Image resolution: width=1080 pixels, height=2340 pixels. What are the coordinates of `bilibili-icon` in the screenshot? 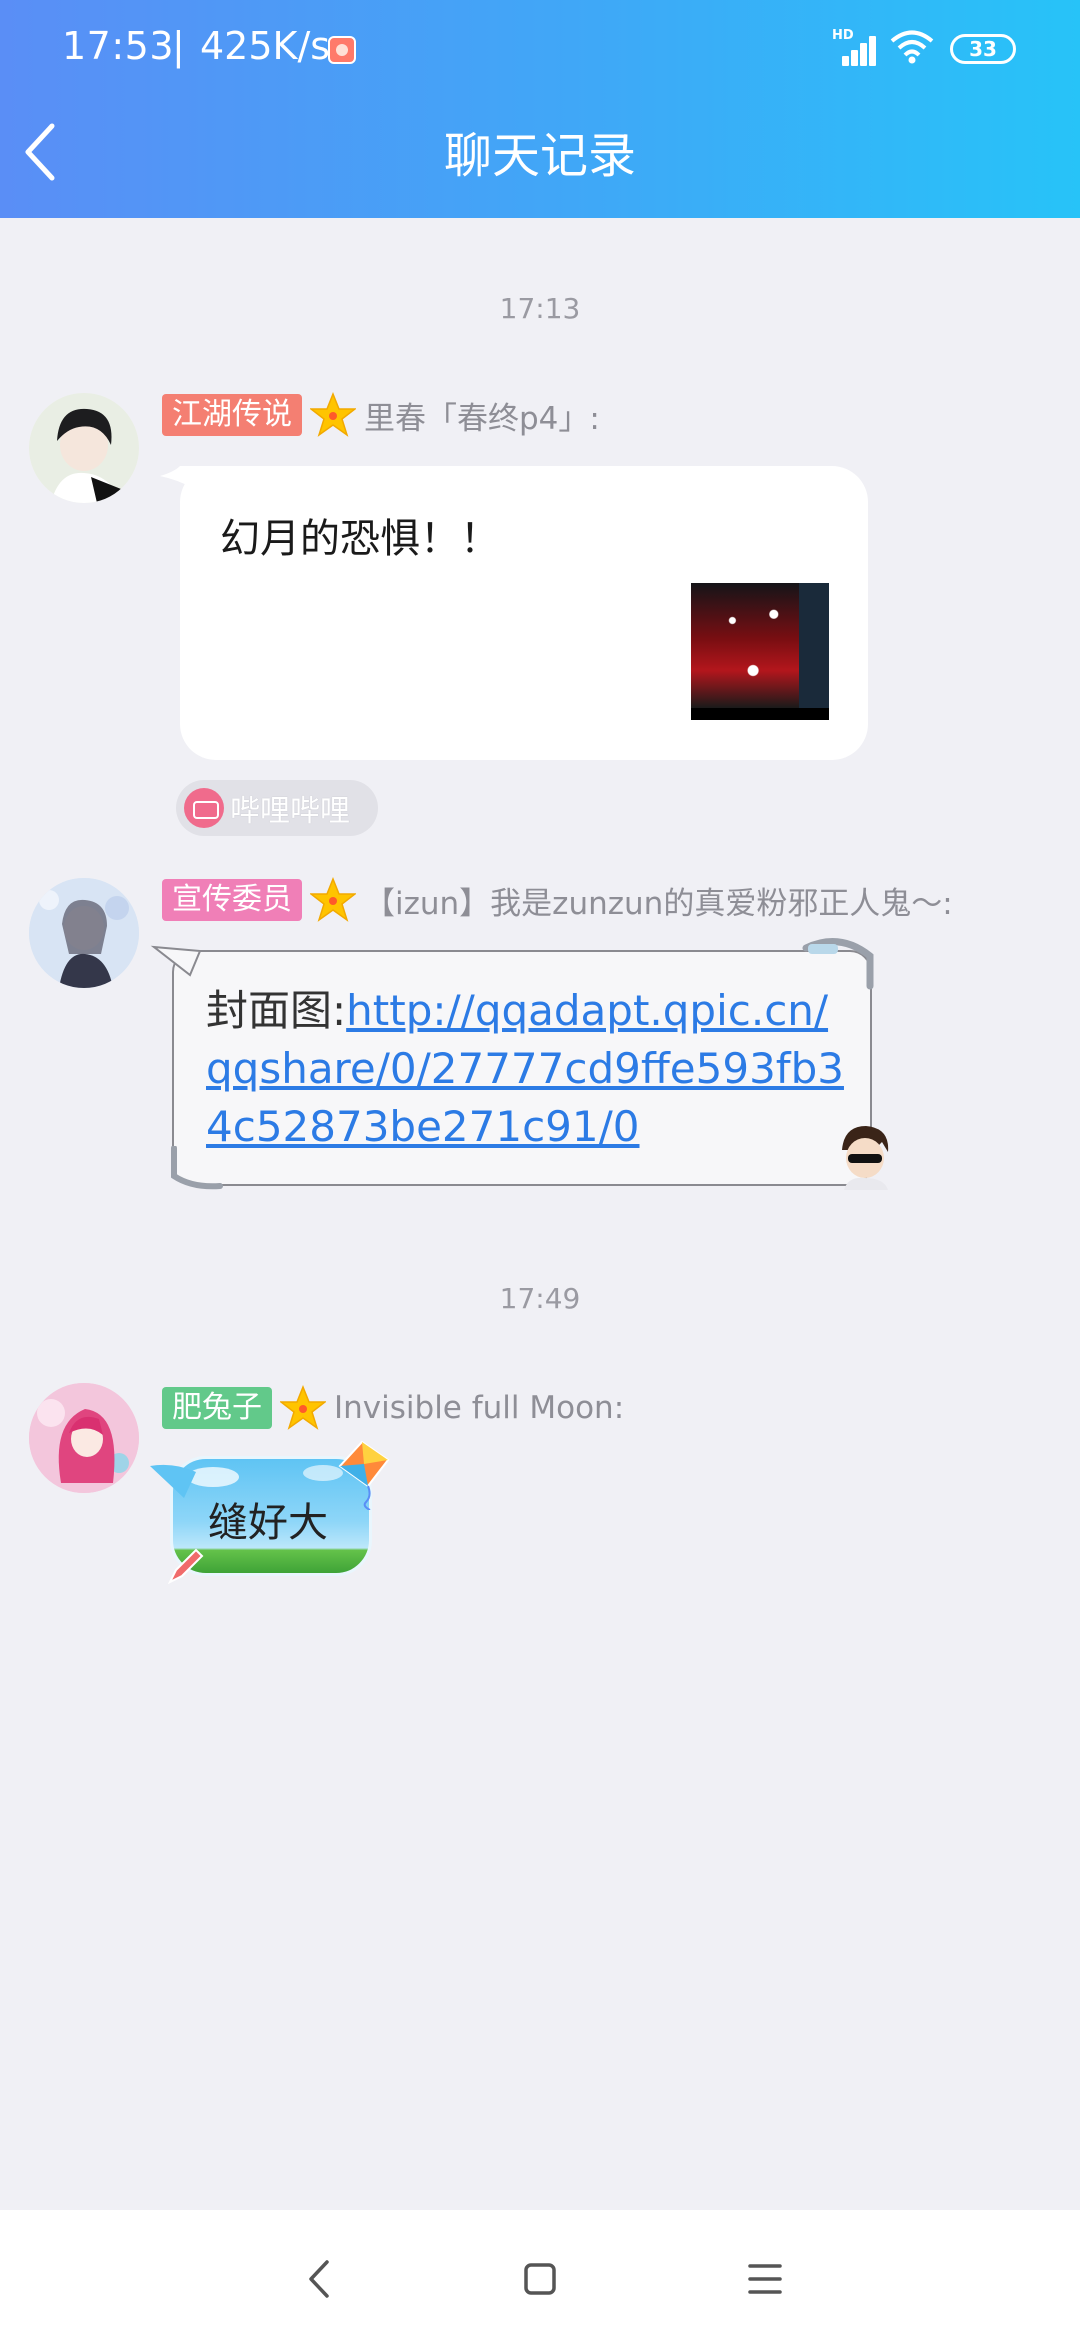 It's located at (204, 808).